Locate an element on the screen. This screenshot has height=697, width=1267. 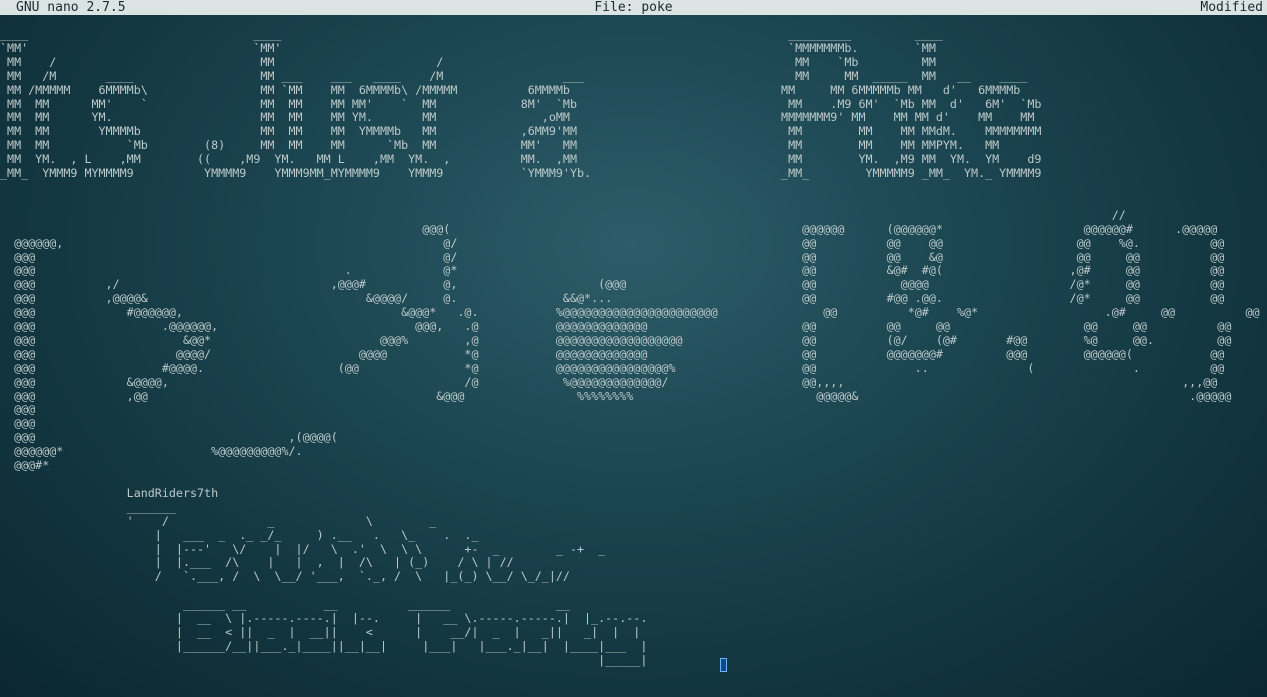
editor-version-label: GNU nano 2.7.5 is located at coordinates (71, 7).